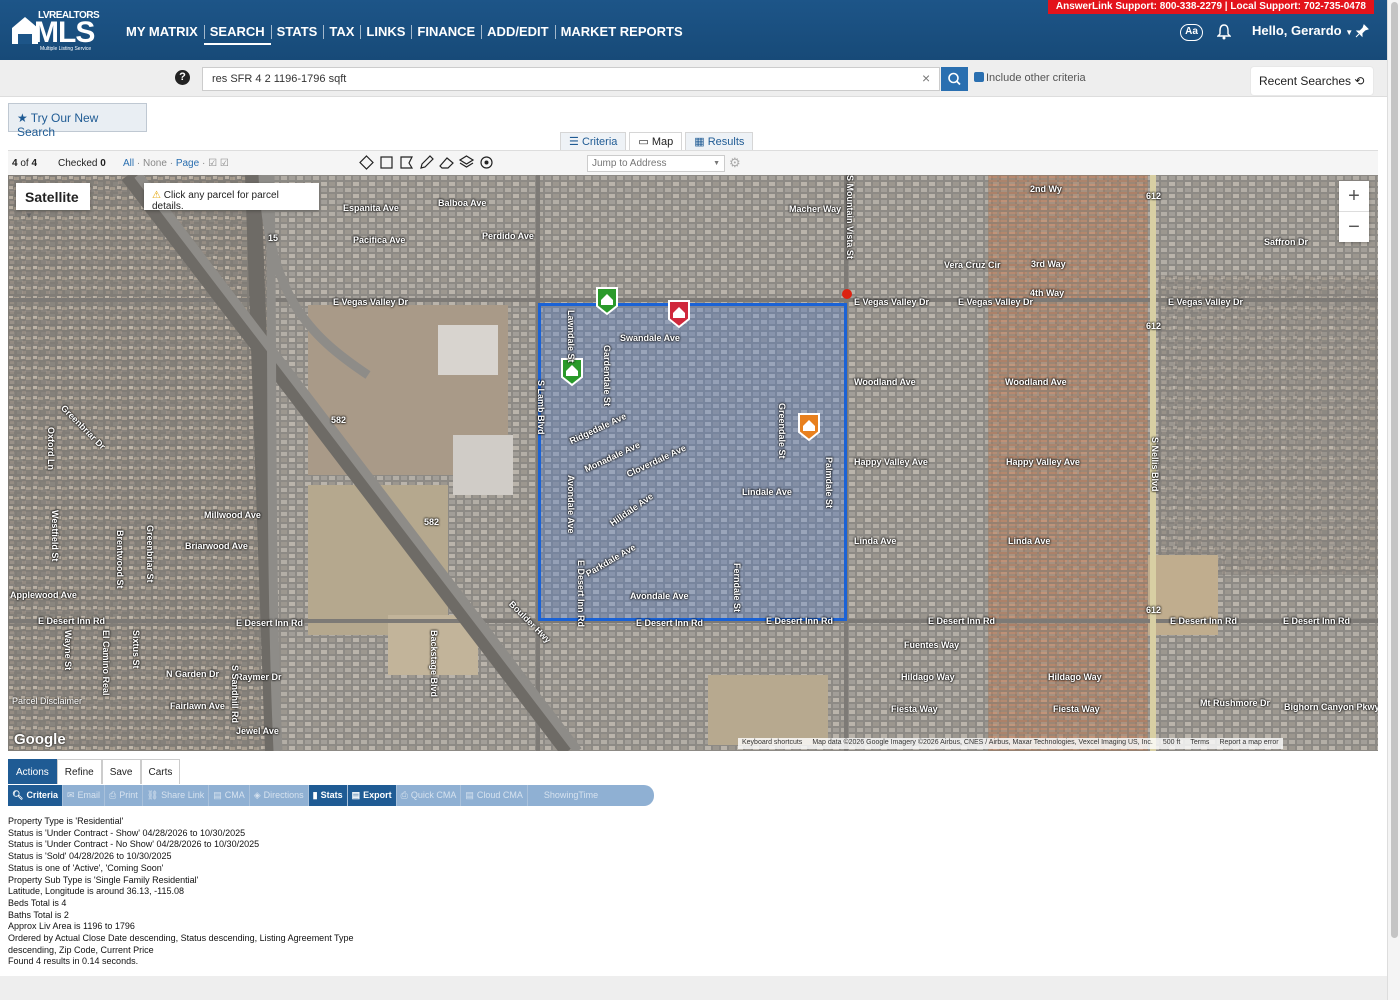  What do you see at coordinates (53, 201) in the screenshot?
I see `map-type-select: Satellite ▼` at bounding box center [53, 201].